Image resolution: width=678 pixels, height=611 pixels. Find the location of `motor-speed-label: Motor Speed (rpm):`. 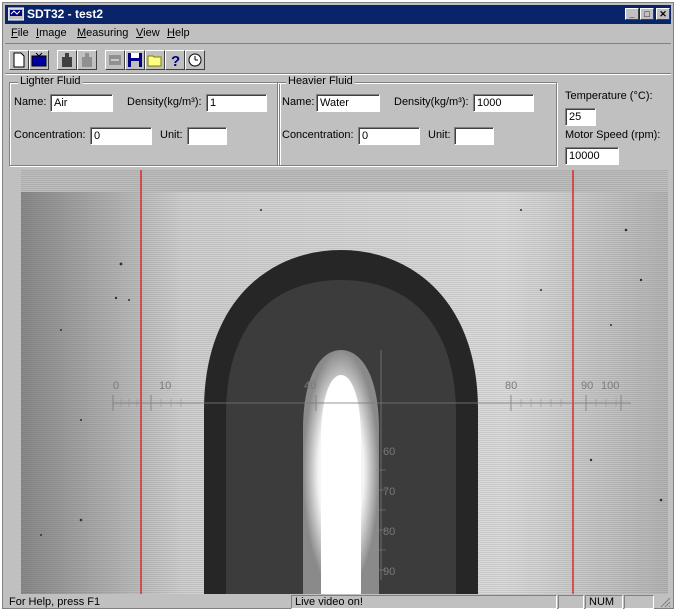

motor-speed-label: Motor Speed (rpm): is located at coordinates (613, 135).